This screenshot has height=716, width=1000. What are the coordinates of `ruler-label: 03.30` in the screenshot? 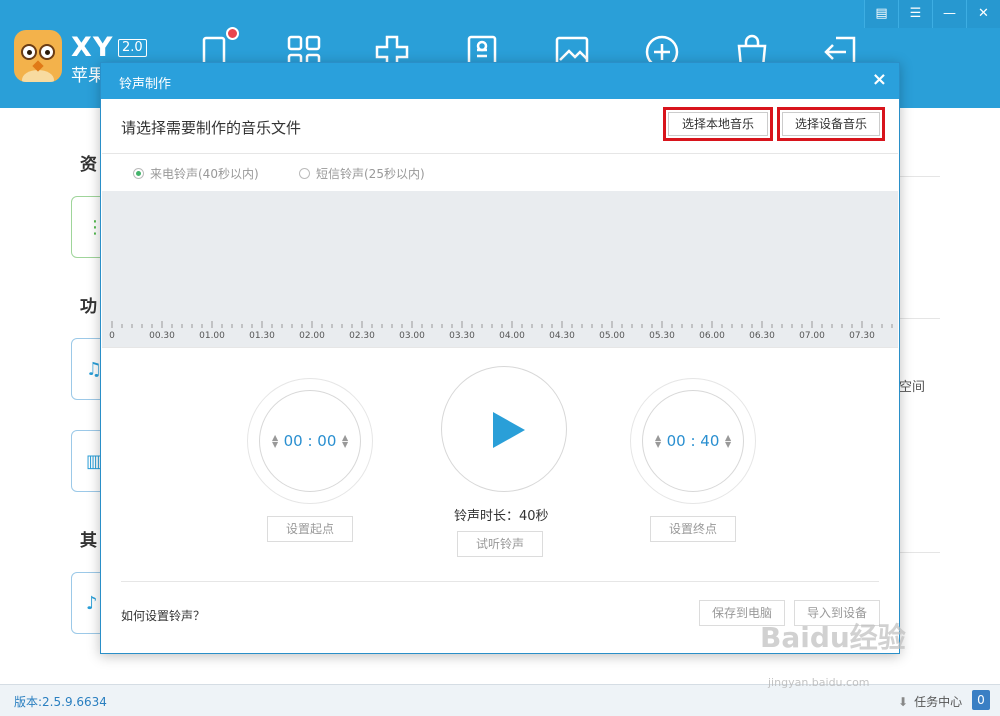 It's located at (462, 336).